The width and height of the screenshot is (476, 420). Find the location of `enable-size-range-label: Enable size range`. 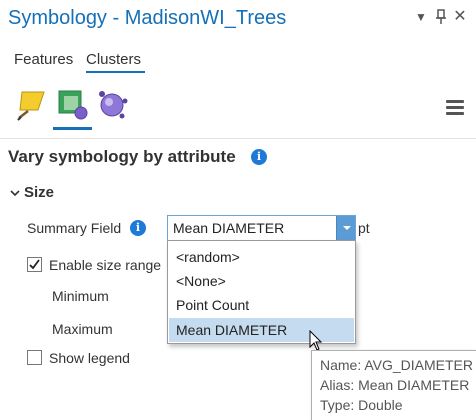

enable-size-range-label: Enable size range is located at coordinates (105, 265).